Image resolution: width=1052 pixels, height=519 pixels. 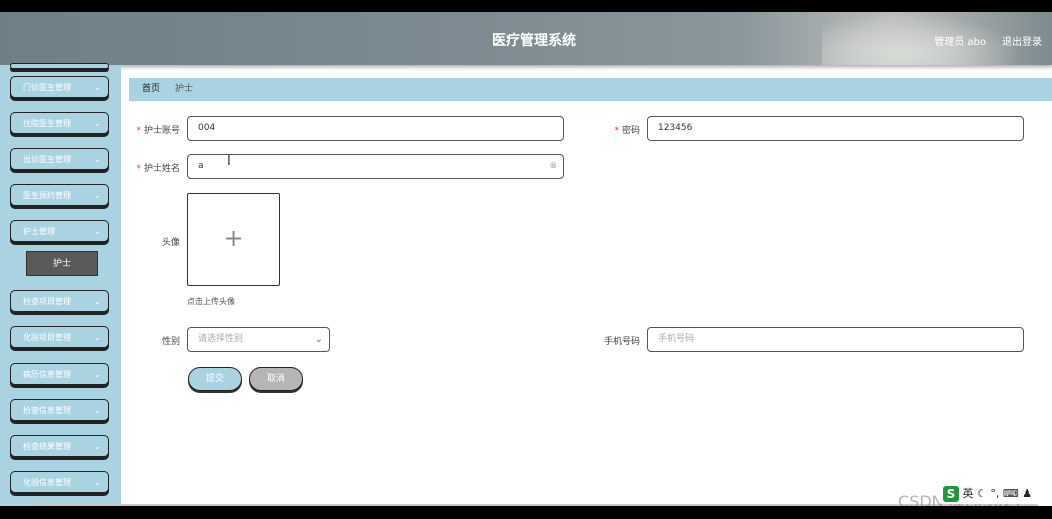 I want to click on sidebar-item-appointment: 医生预约管理 ⌄, so click(x=59, y=195).